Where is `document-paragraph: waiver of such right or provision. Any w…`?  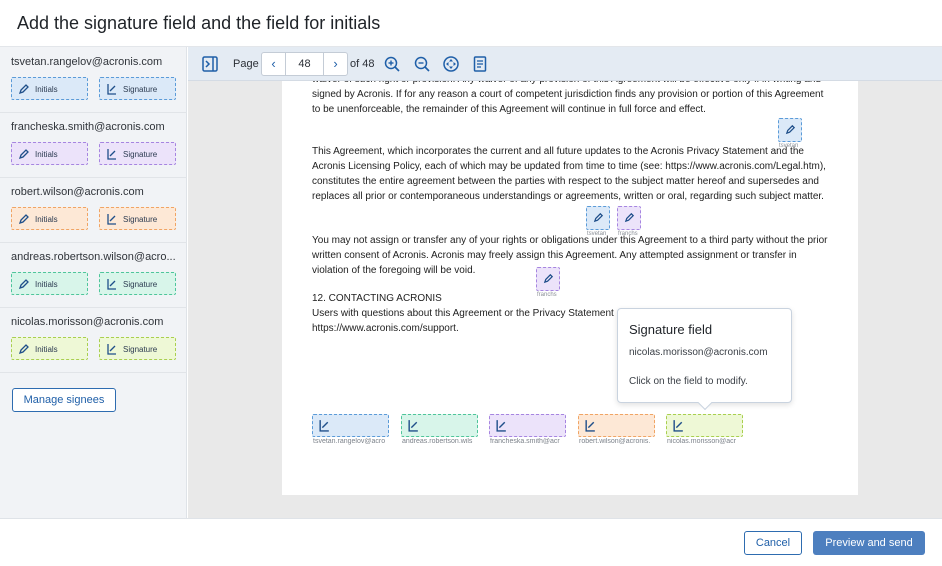 document-paragraph: waiver of such right or provision. Any w… is located at coordinates (568, 98).